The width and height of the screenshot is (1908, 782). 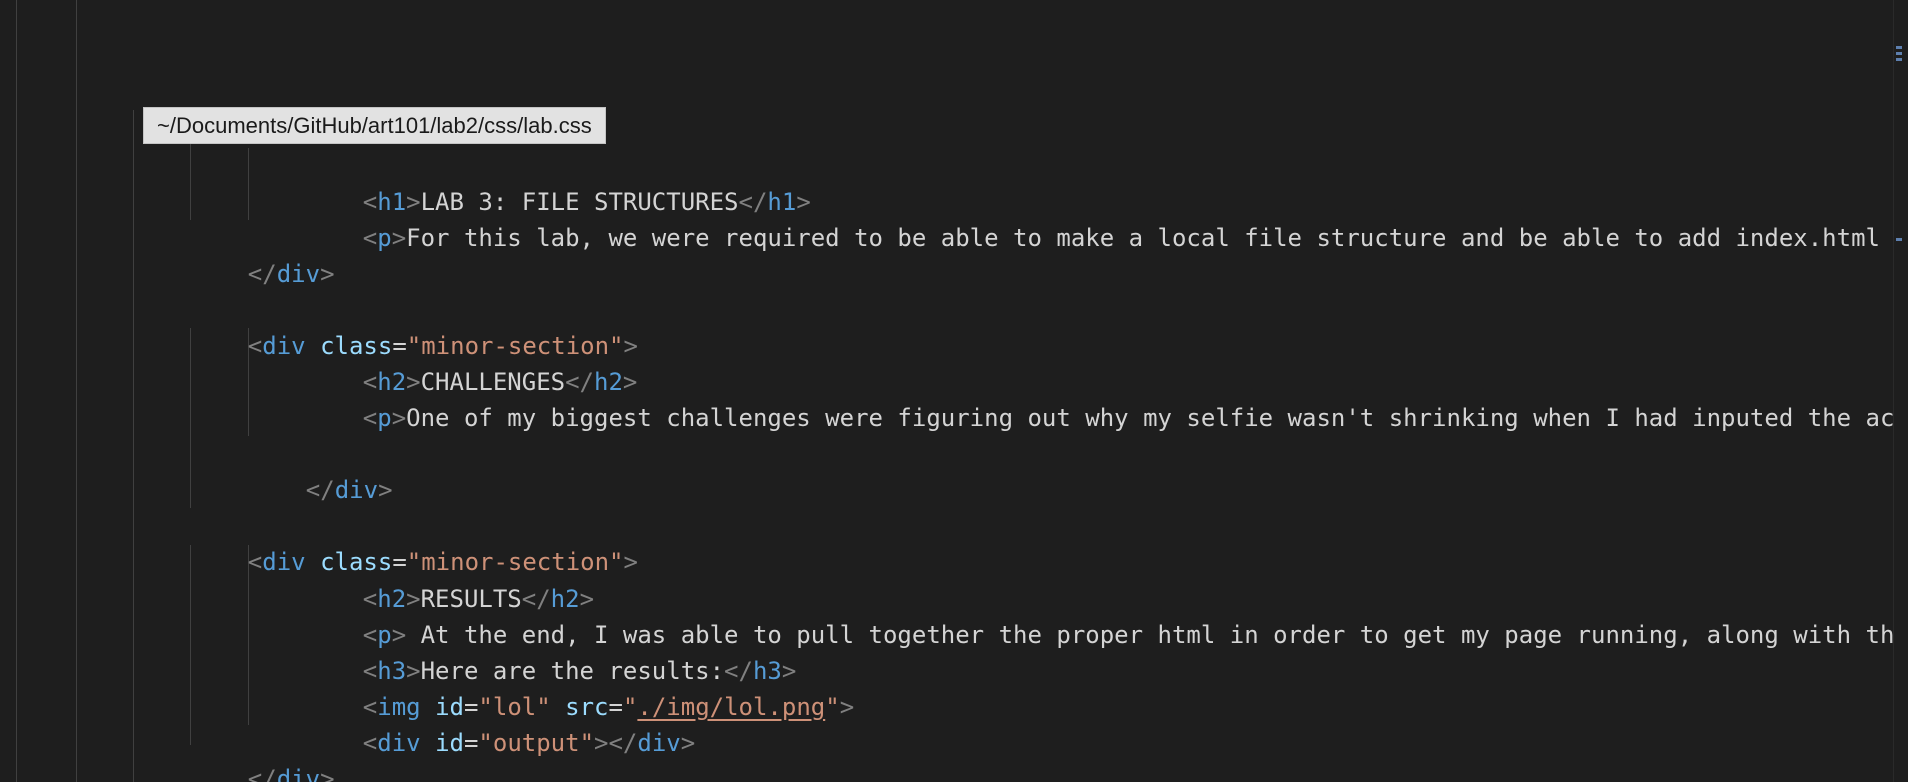 What do you see at coordinates (471, 362) in the screenshot?
I see `code-line: <h2>CHALLENGES</h2>` at bounding box center [471, 362].